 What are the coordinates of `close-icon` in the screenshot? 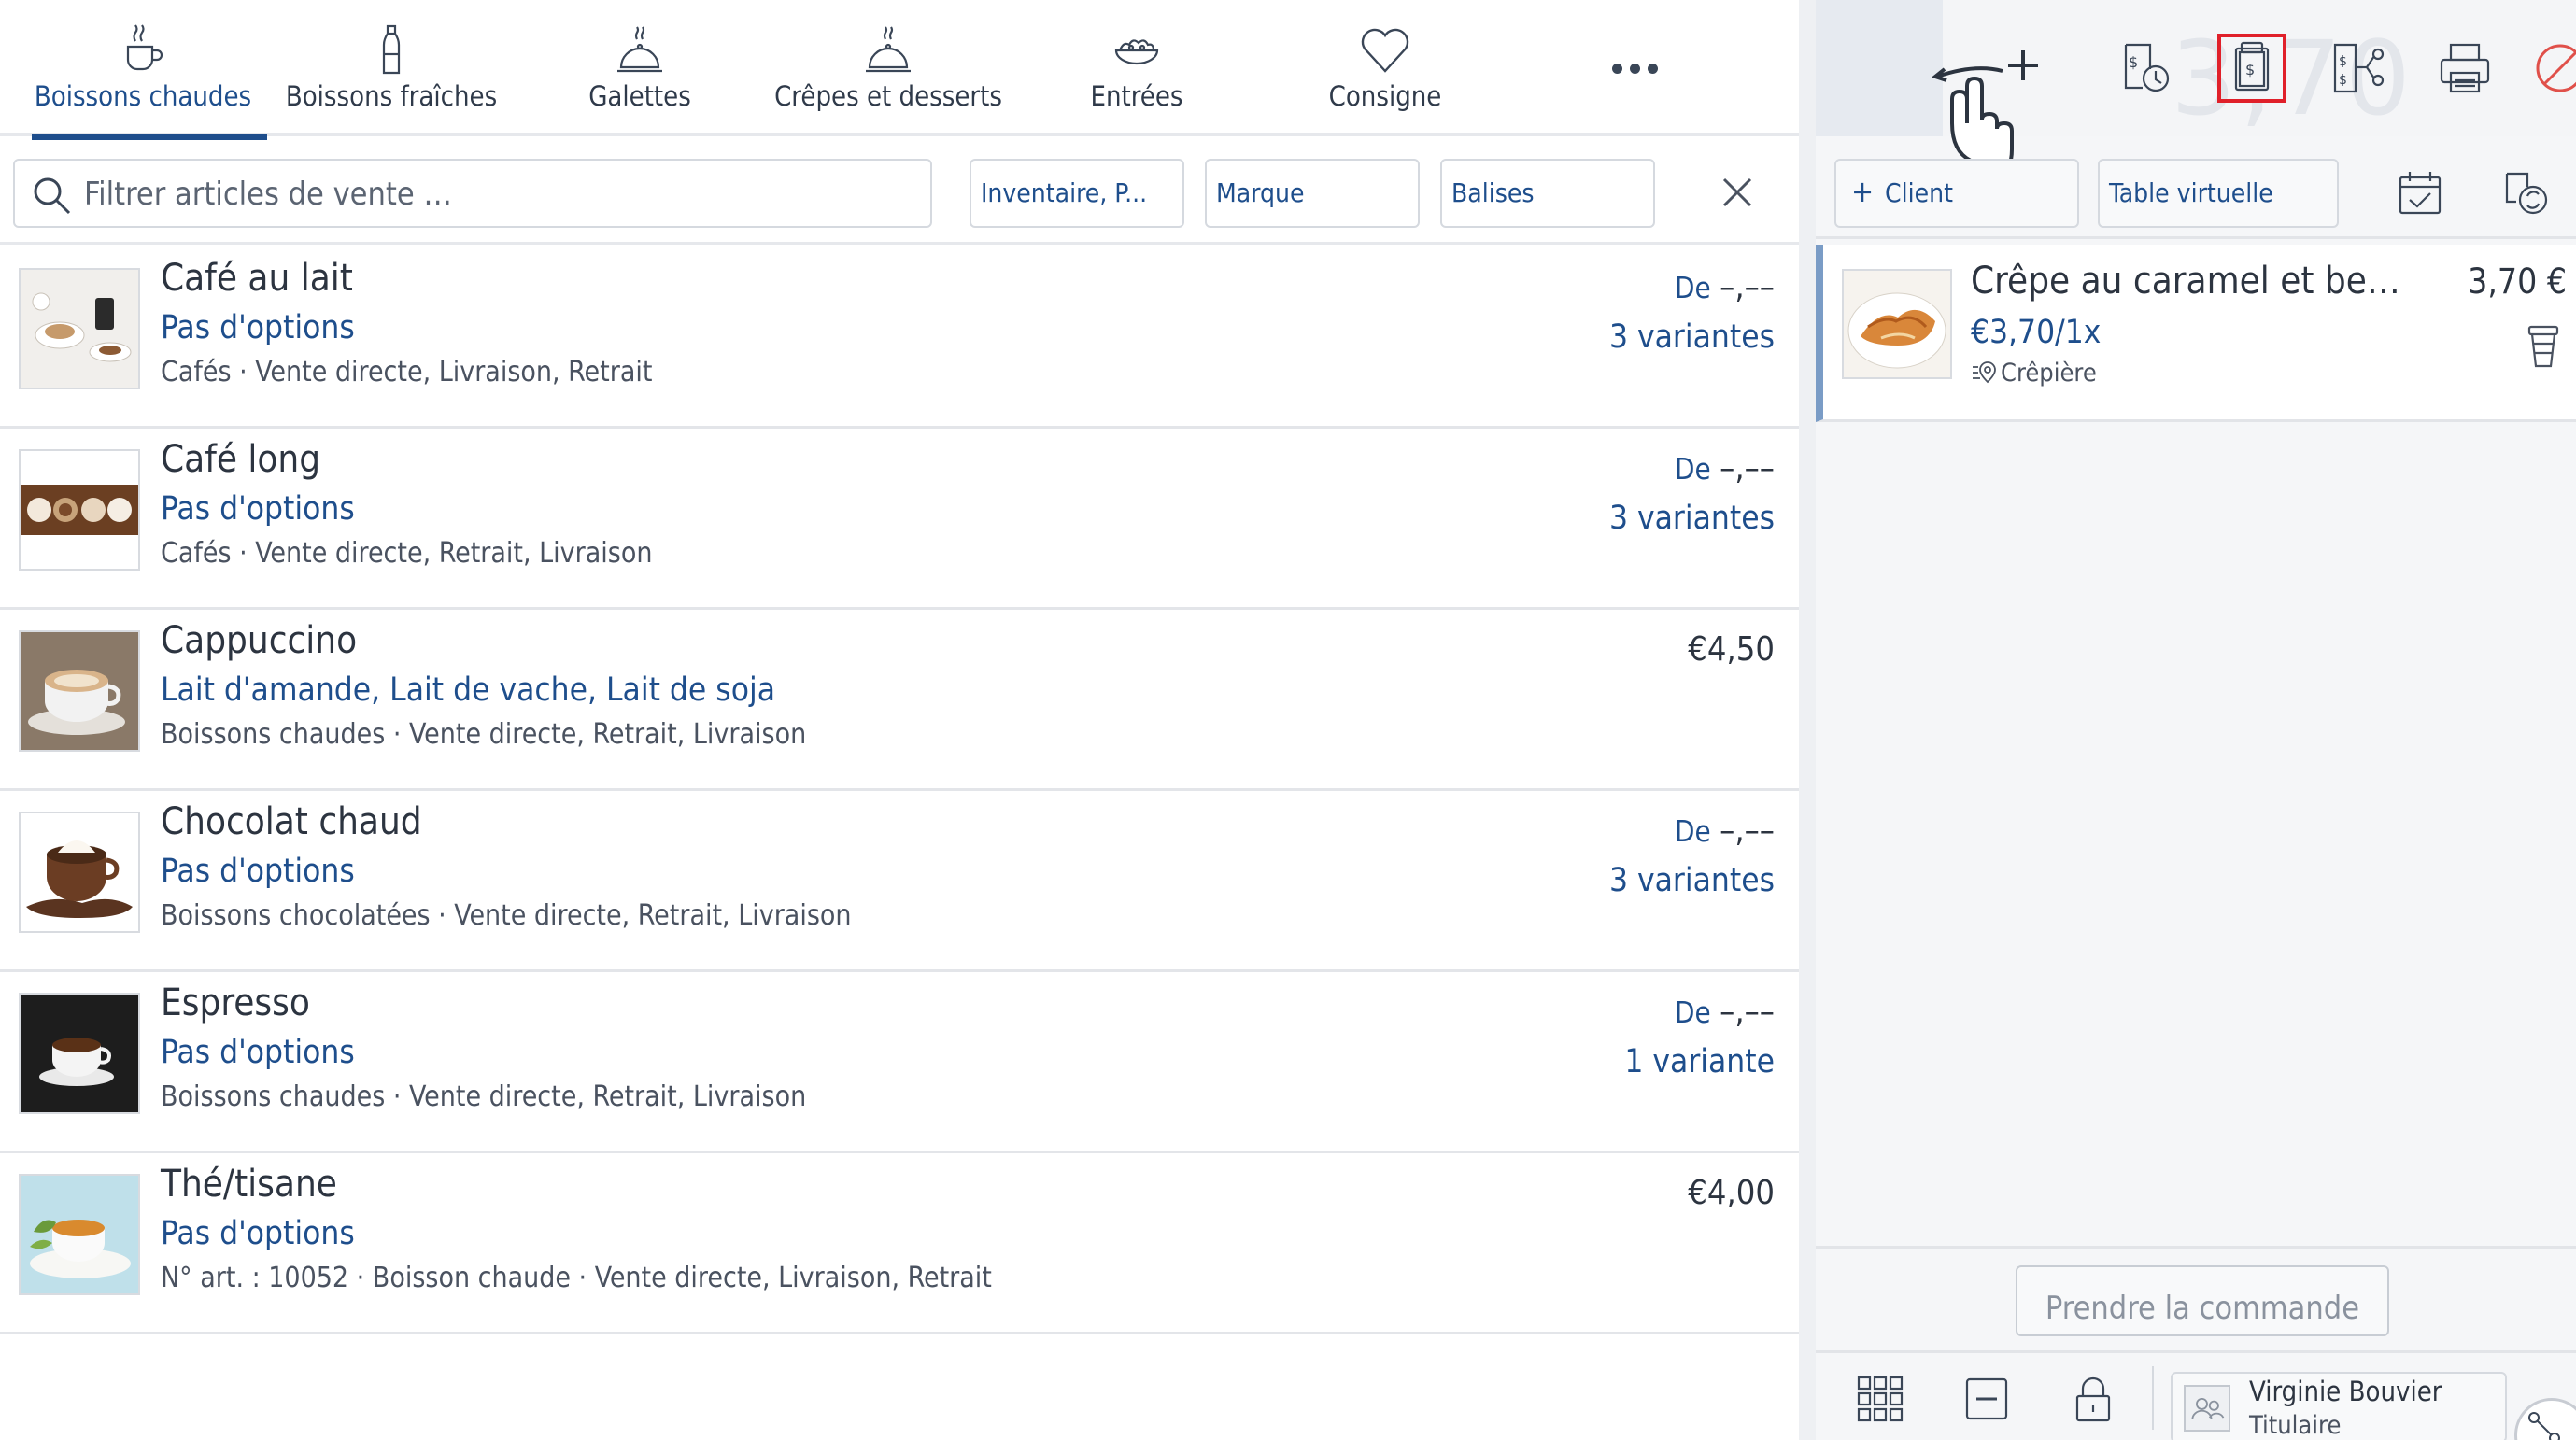 It's located at (1737, 192).